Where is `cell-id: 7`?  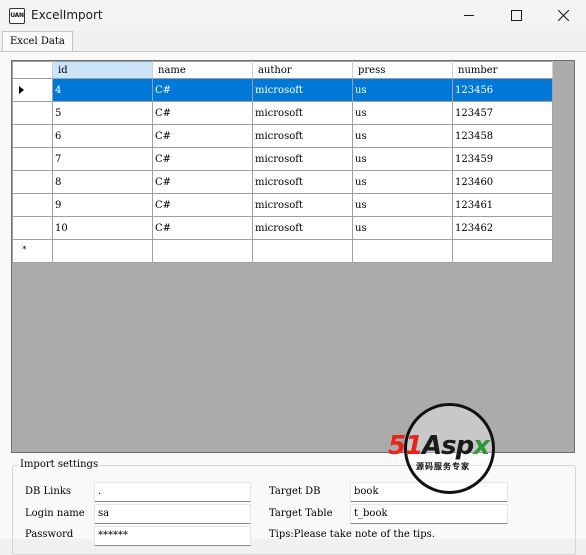 cell-id: 7 is located at coordinates (102, 159).